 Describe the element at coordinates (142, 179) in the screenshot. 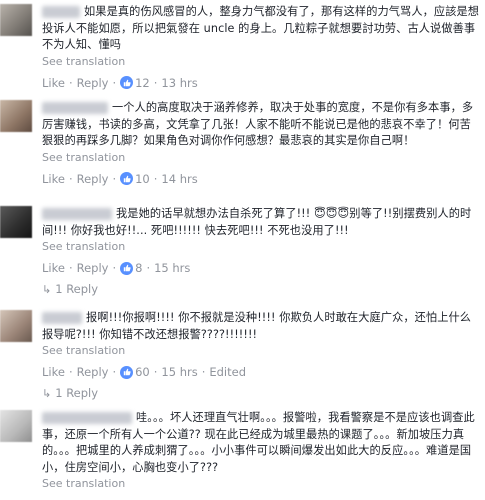

I see `like-count: 10` at that location.